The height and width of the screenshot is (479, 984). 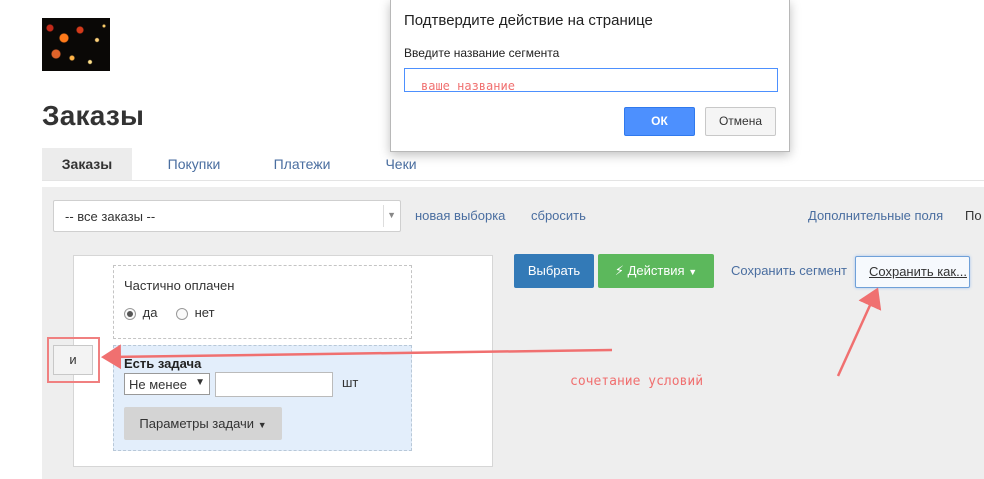 What do you see at coordinates (528, 20) in the screenshot?
I see `dialog-title: Подтвердите действие на странице` at bounding box center [528, 20].